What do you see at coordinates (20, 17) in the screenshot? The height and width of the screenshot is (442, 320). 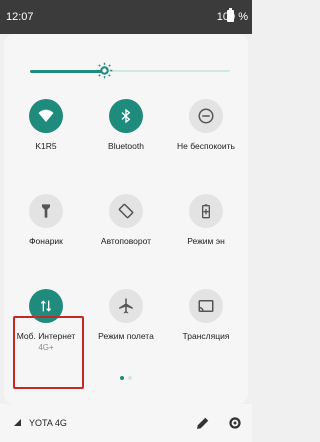 I see `status-time: 12:07` at bounding box center [20, 17].